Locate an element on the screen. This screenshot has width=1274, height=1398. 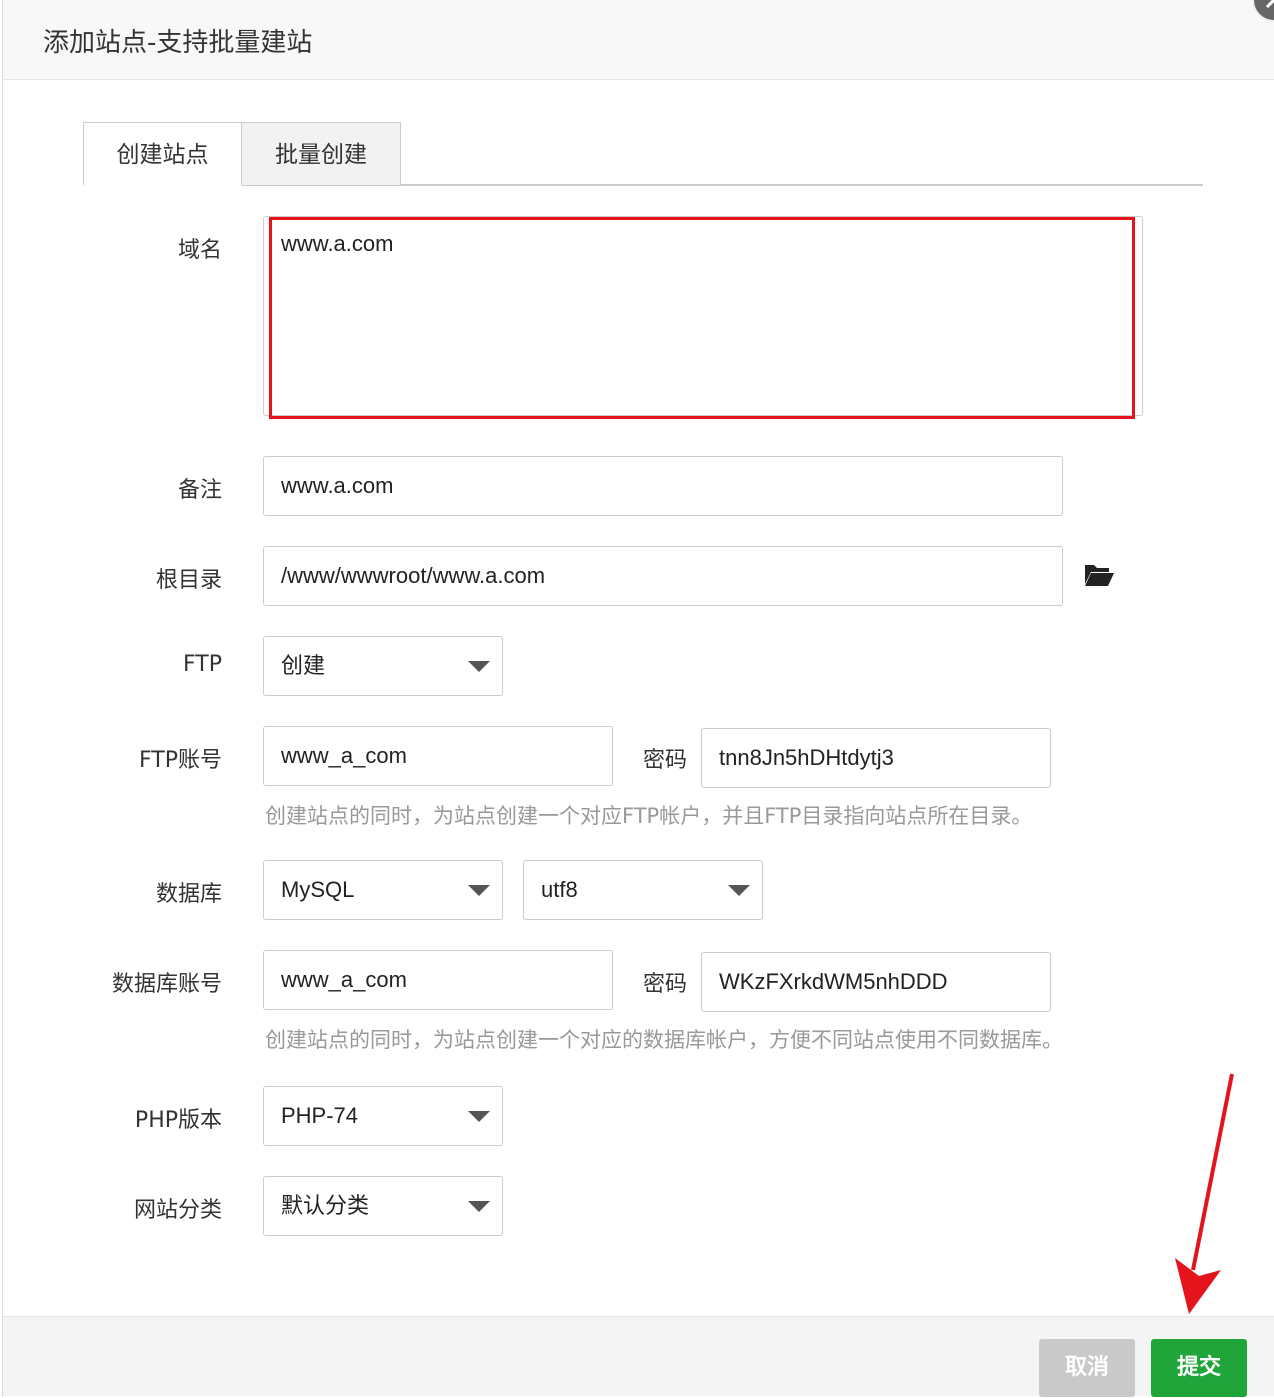
tab-bar: 创建站点 批量创建 is located at coordinates (643, 154).